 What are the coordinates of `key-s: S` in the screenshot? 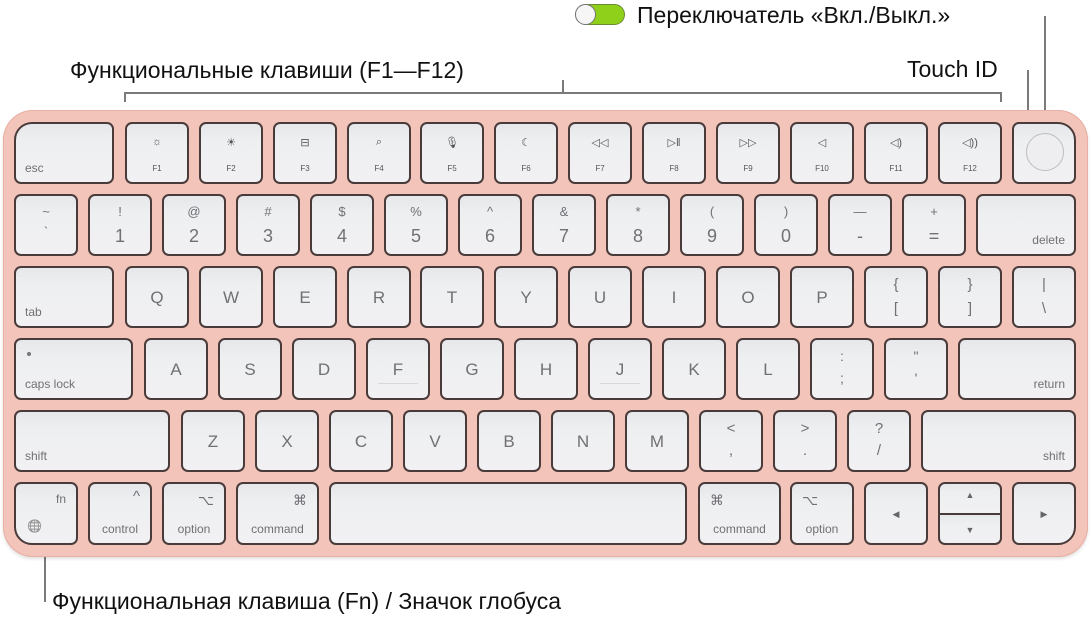 It's located at (250, 369).